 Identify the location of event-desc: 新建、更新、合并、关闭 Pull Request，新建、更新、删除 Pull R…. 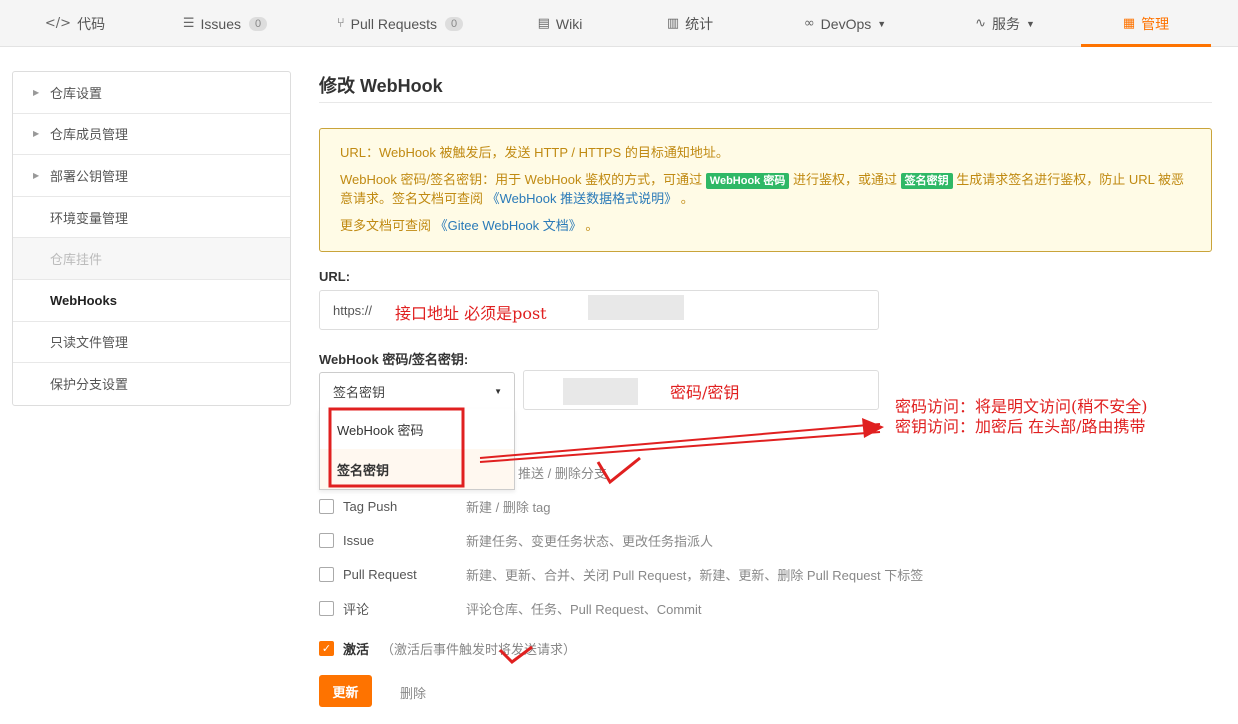
(695, 575).